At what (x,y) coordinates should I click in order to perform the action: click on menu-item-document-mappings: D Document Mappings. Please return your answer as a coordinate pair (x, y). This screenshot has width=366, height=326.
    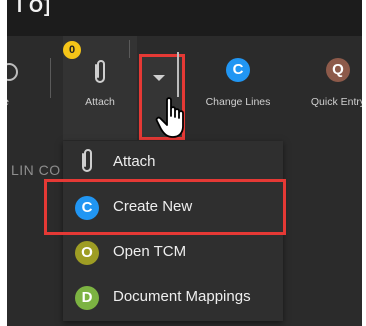
    Looking at the image, I should click on (173, 298).